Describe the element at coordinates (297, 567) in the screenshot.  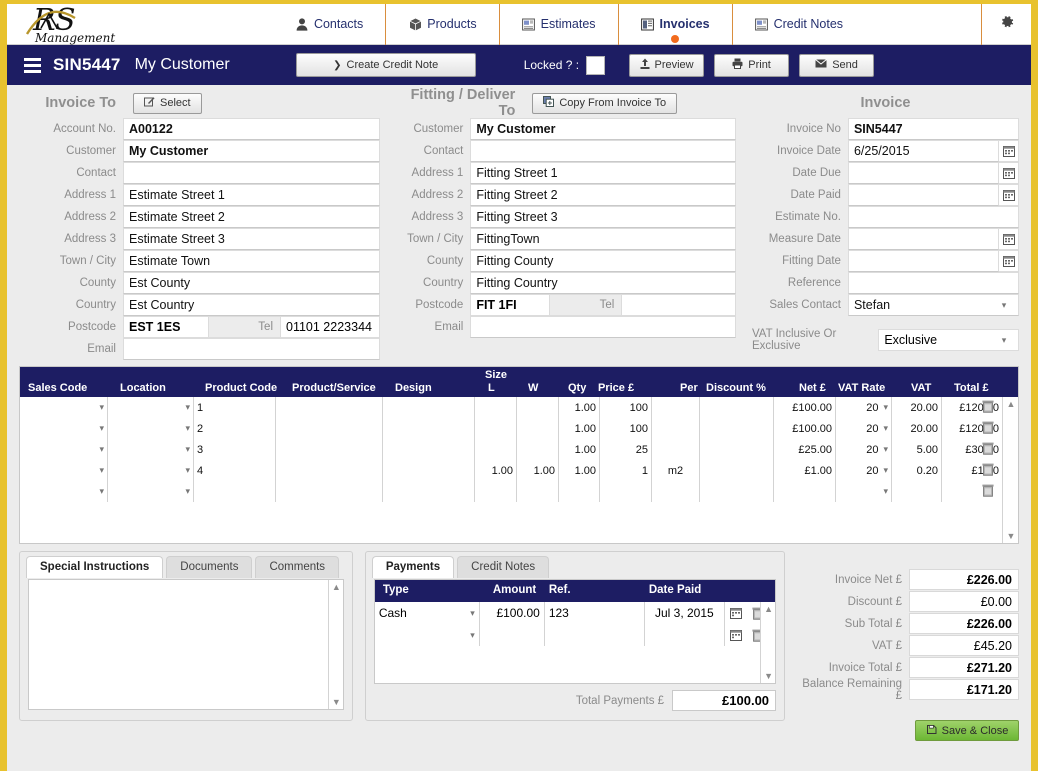
I see `tab-comments: Comments` at that location.